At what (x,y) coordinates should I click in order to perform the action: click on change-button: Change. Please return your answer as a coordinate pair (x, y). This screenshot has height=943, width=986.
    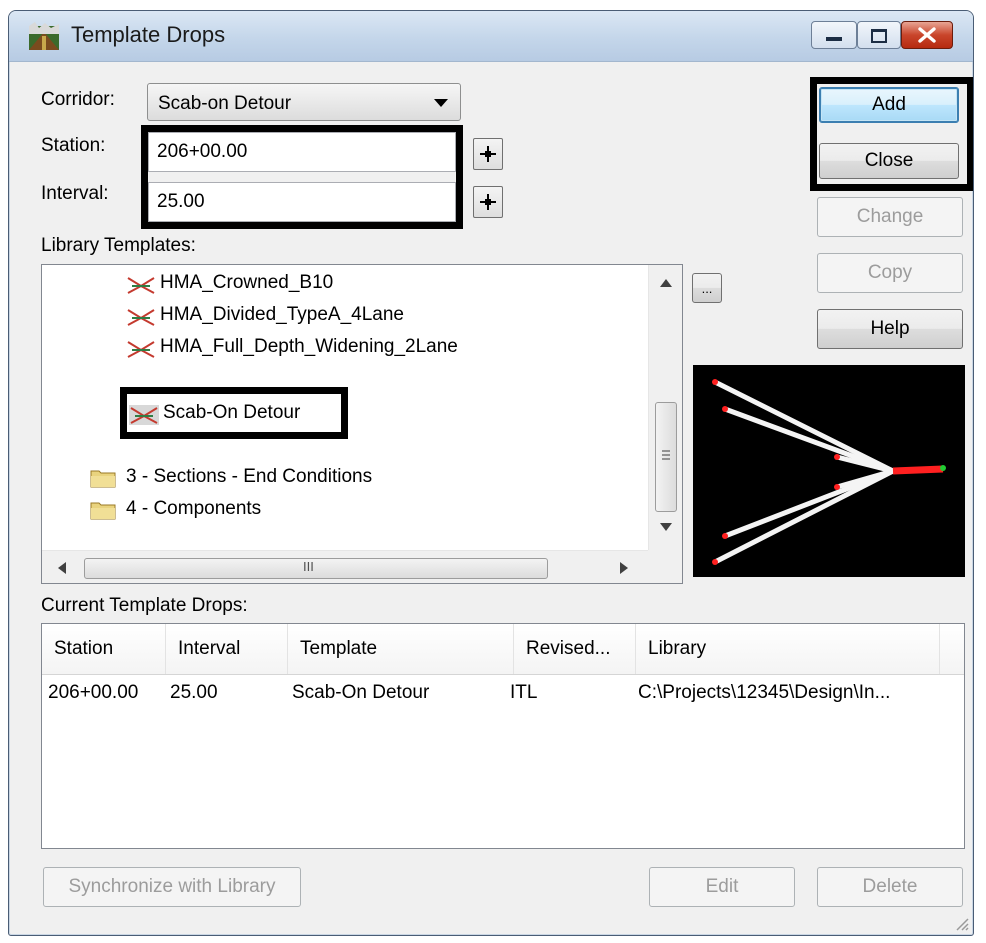
    Looking at the image, I should click on (890, 217).